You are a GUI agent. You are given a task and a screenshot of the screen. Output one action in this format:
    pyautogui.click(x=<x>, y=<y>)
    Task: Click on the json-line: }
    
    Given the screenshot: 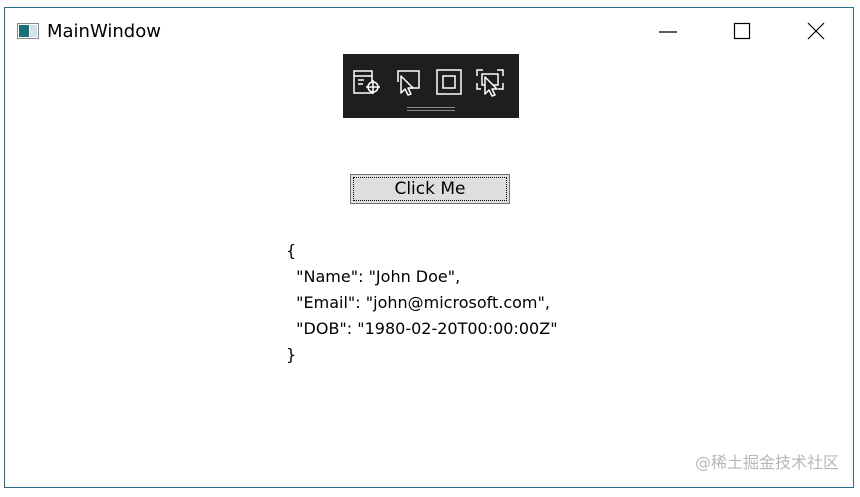 What is the action you would take?
    pyautogui.click(x=291, y=354)
    